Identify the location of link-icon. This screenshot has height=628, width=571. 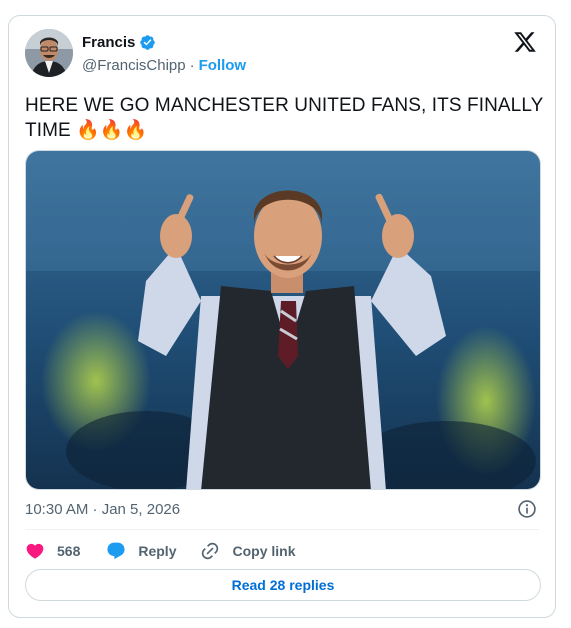
(210, 551).